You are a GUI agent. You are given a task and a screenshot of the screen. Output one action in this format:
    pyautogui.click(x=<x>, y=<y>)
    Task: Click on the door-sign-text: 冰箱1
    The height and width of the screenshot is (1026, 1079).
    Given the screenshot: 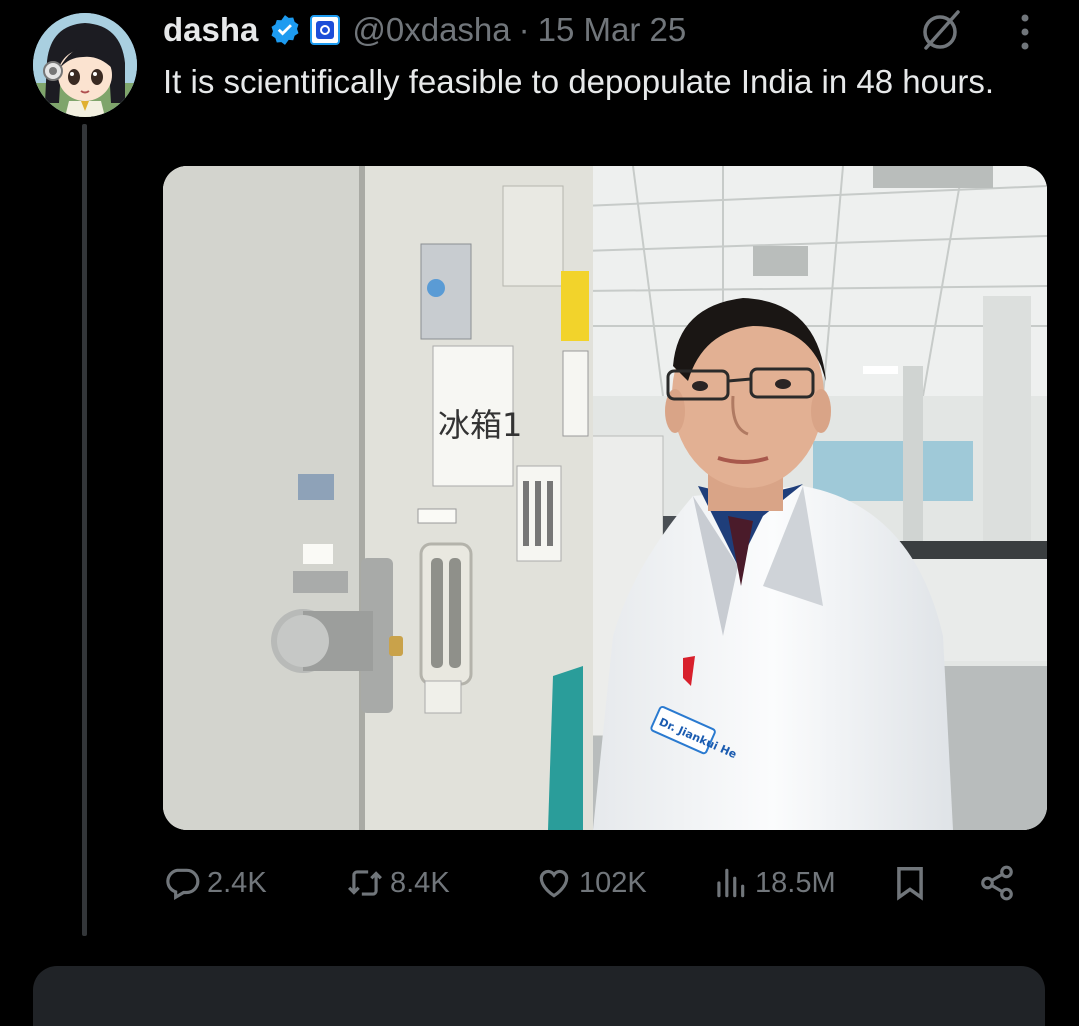 What is the action you would take?
    pyautogui.click(x=480, y=425)
    